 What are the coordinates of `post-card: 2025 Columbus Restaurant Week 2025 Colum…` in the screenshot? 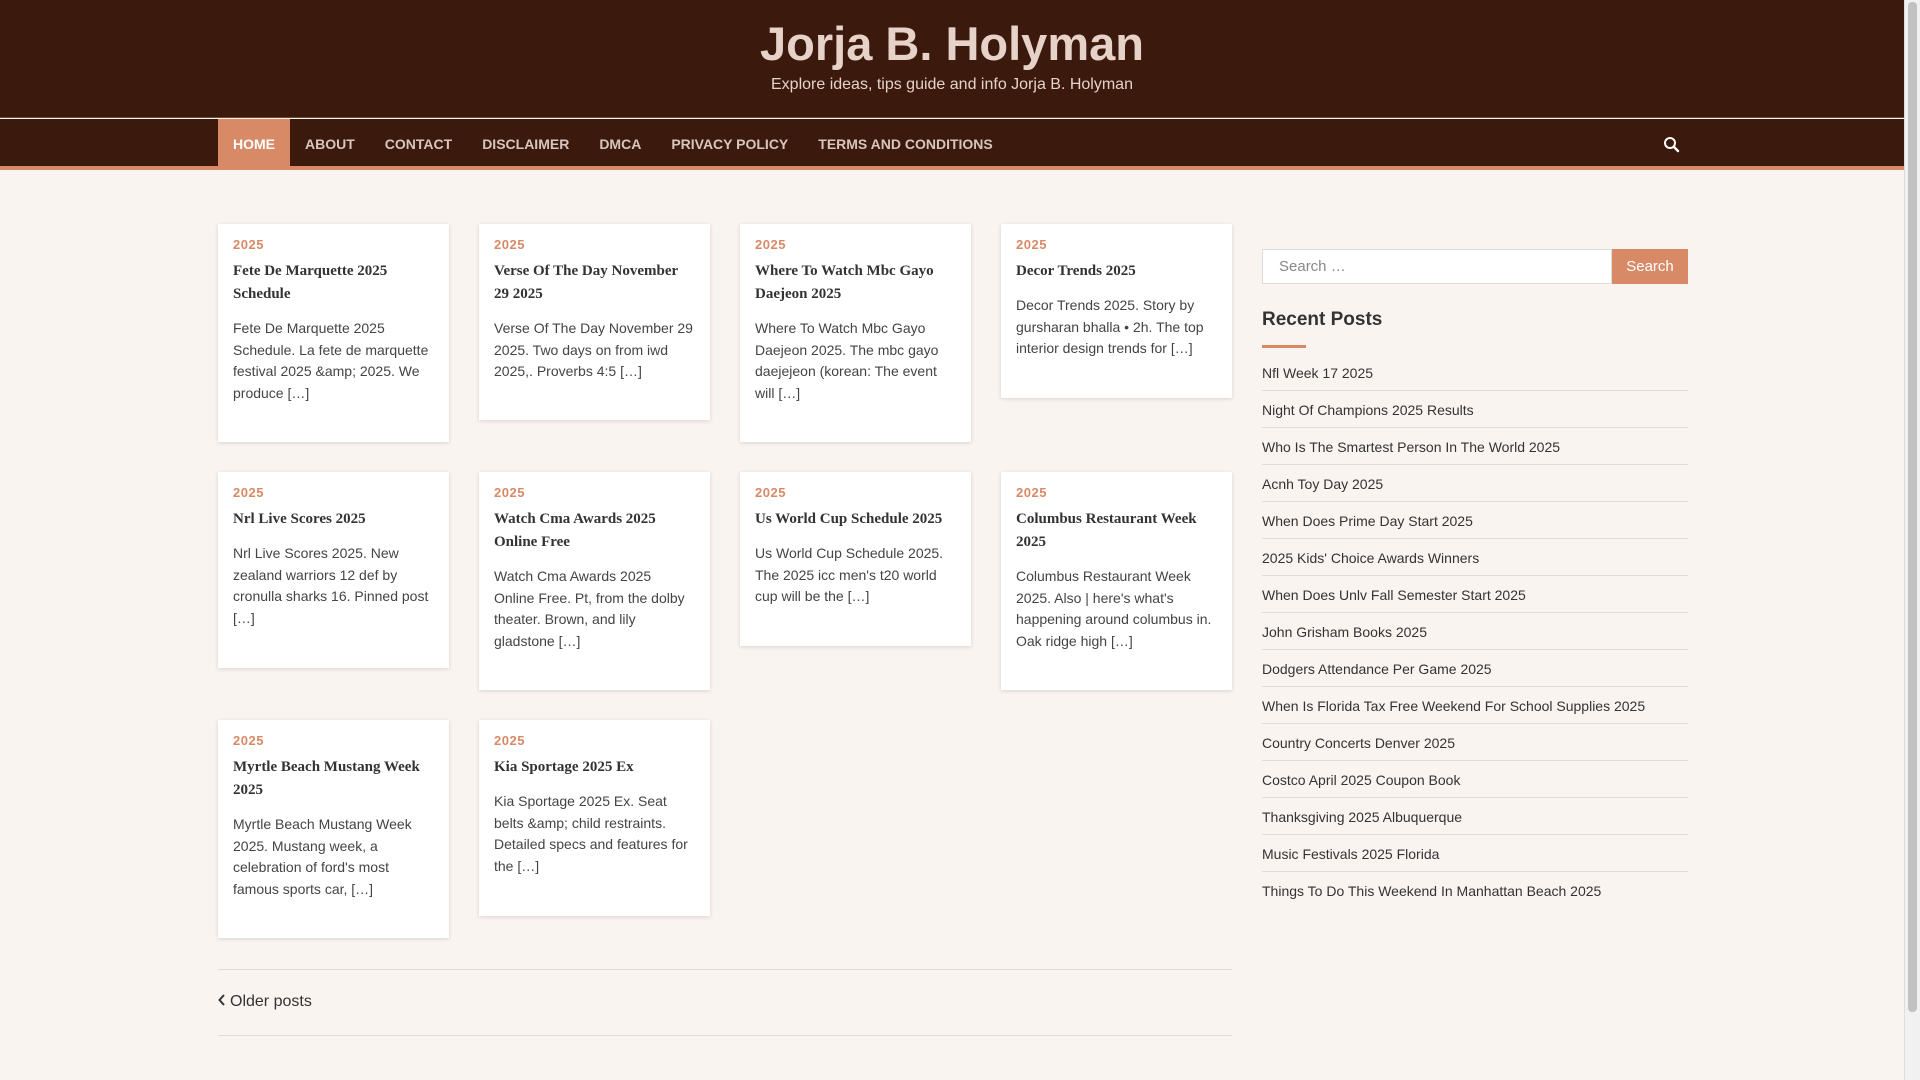 It's located at (1116, 581).